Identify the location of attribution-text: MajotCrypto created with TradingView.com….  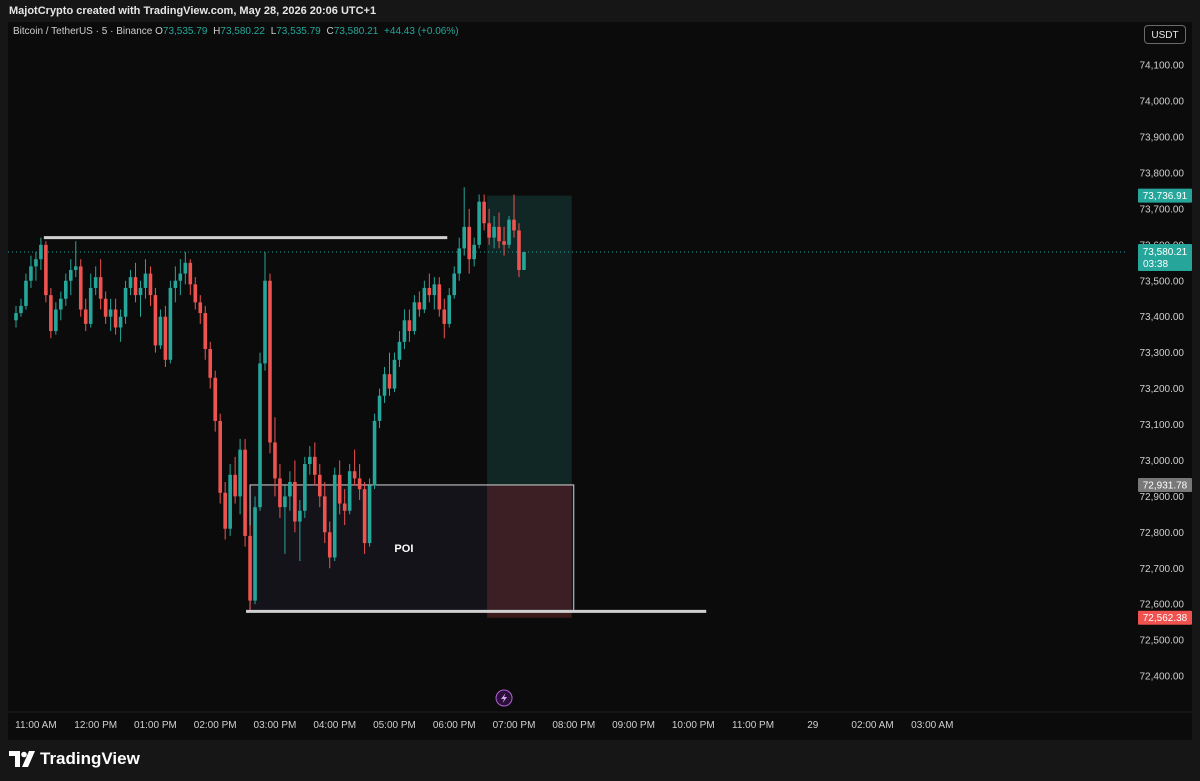
(193, 11).